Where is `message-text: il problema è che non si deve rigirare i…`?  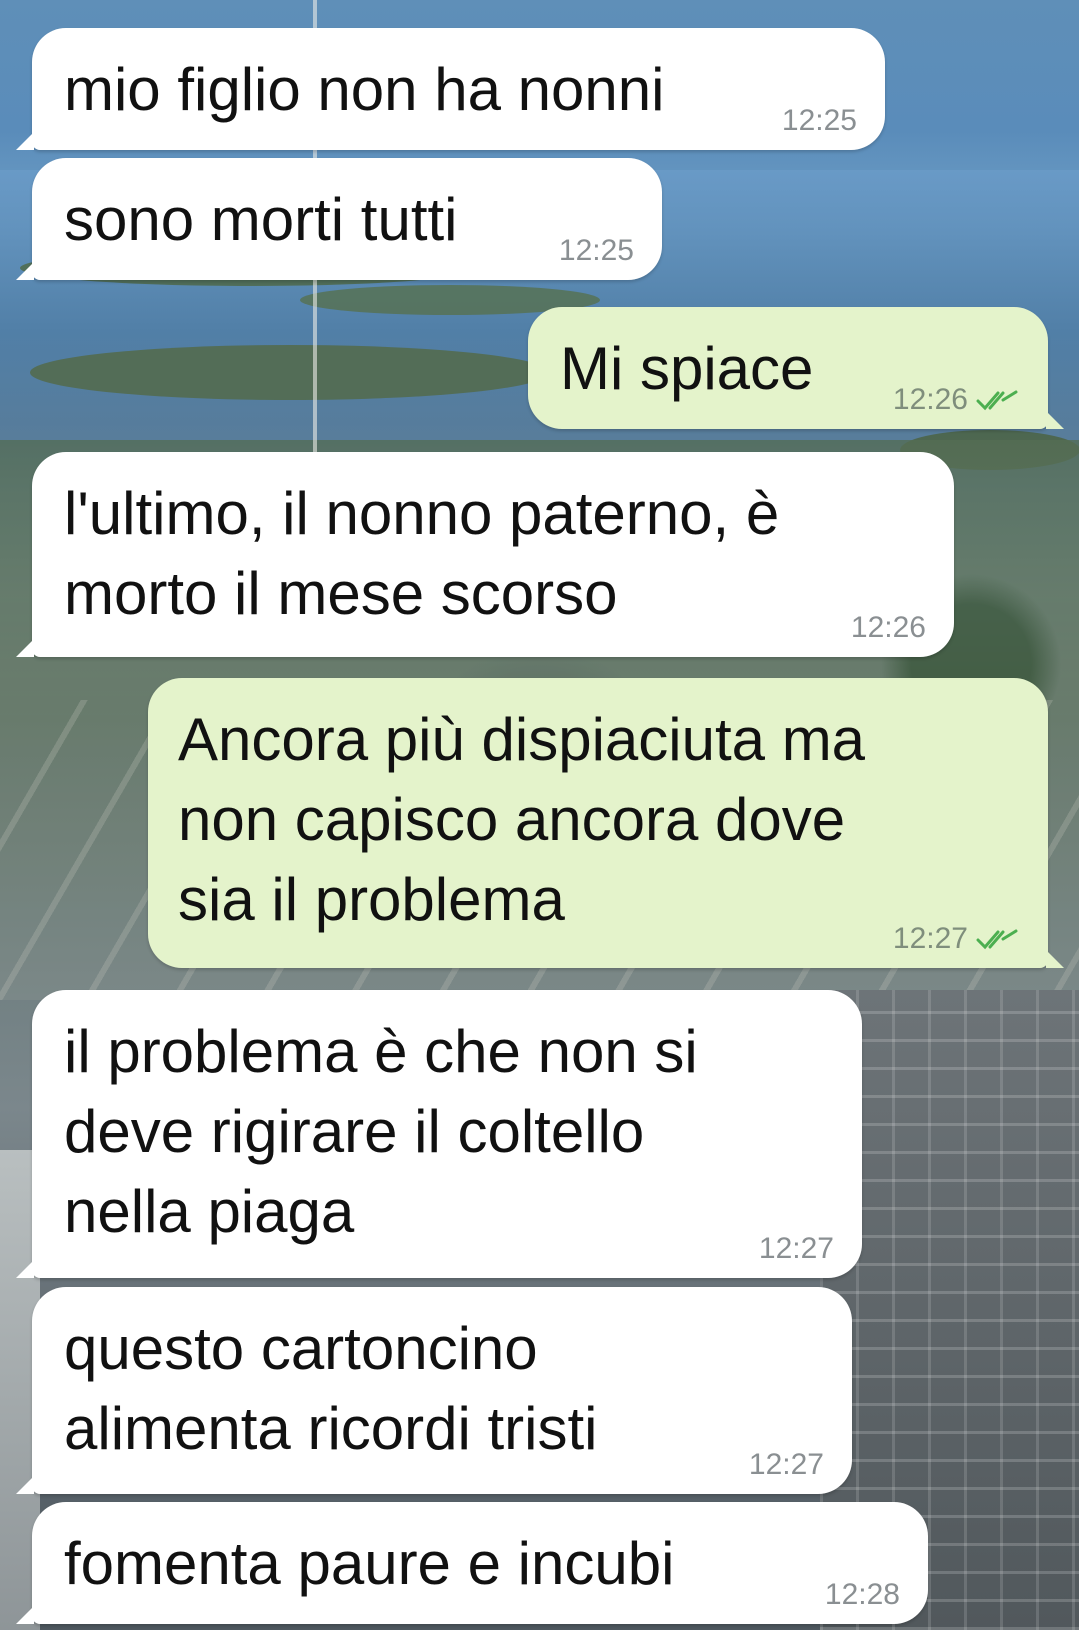
message-text: il problema è che non si deve rigirare i… is located at coordinates (381, 1131).